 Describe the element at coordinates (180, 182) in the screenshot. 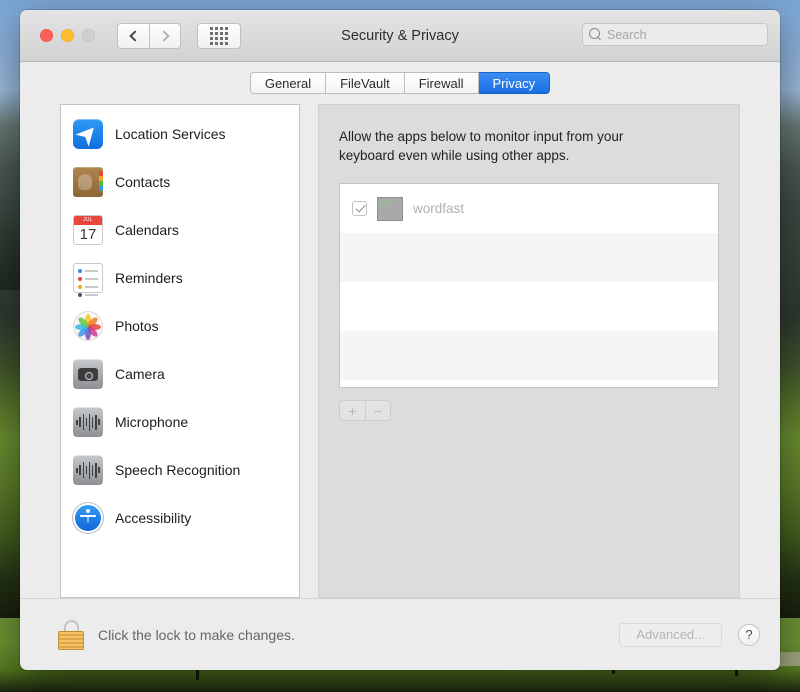

I see `sidebar-item-contacts: Contacts` at that location.